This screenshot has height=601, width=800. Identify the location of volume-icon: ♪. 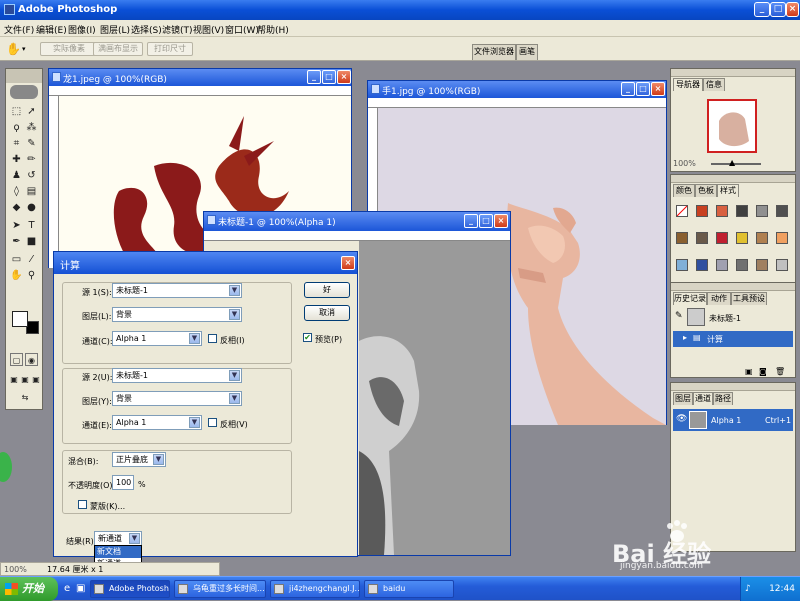
(748, 589).